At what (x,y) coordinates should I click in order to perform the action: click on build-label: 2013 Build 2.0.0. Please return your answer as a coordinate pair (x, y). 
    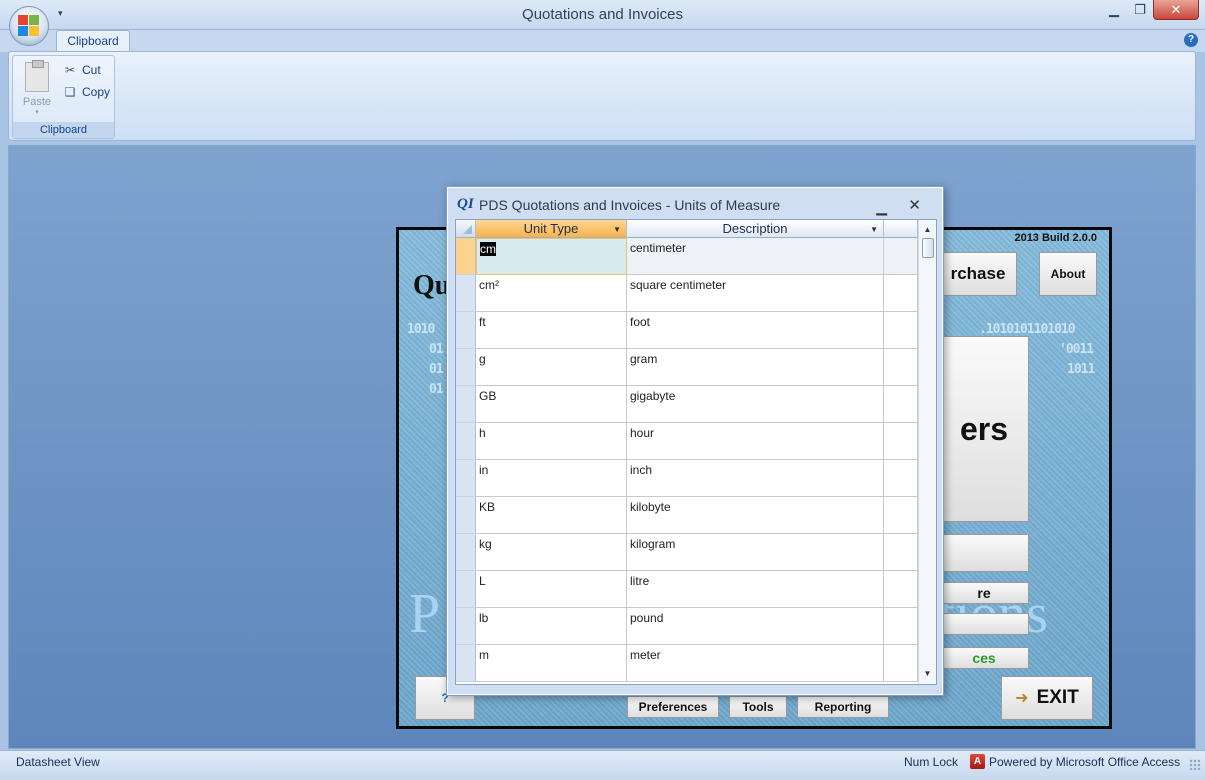
    Looking at the image, I should click on (1055, 238).